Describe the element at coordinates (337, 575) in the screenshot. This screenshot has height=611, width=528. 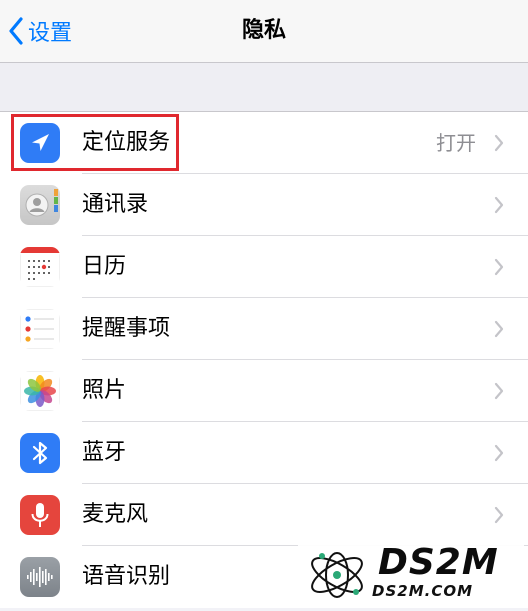
I see `watermark-logo-icon` at that location.